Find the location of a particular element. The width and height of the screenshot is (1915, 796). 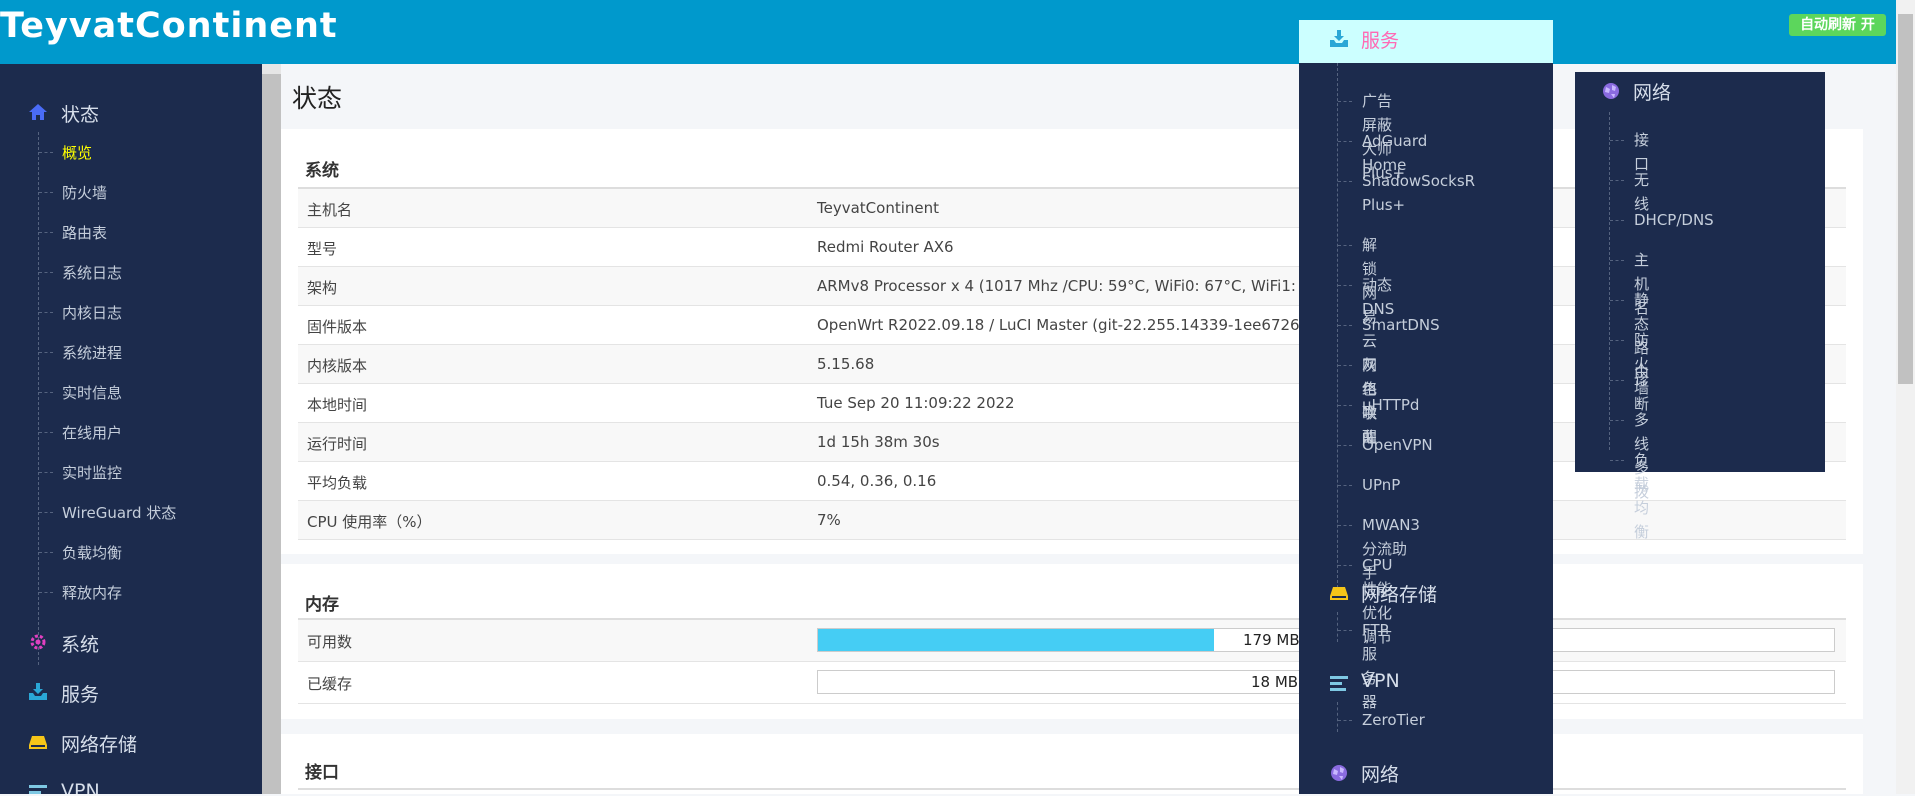

sidebar-group-label: 服务 is located at coordinates (80, 695).